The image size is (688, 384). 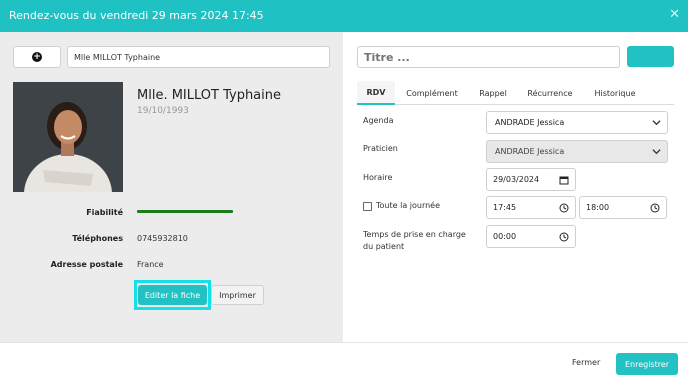 What do you see at coordinates (380, 148) in the screenshot?
I see `praticien-label: Praticien` at bounding box center [380, 148].